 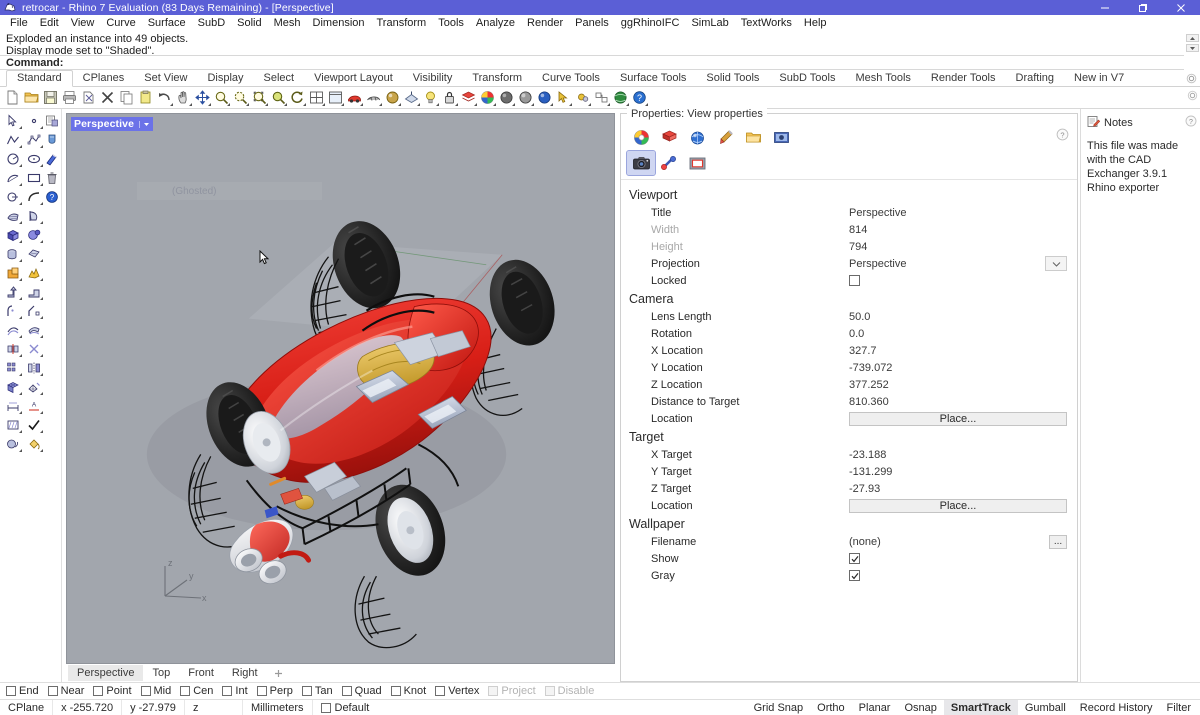 What do you see at coordinates (287, 23) in the screenshot?
I see `menu-item-mesh: Mesh` at bounding box center [287, 23].